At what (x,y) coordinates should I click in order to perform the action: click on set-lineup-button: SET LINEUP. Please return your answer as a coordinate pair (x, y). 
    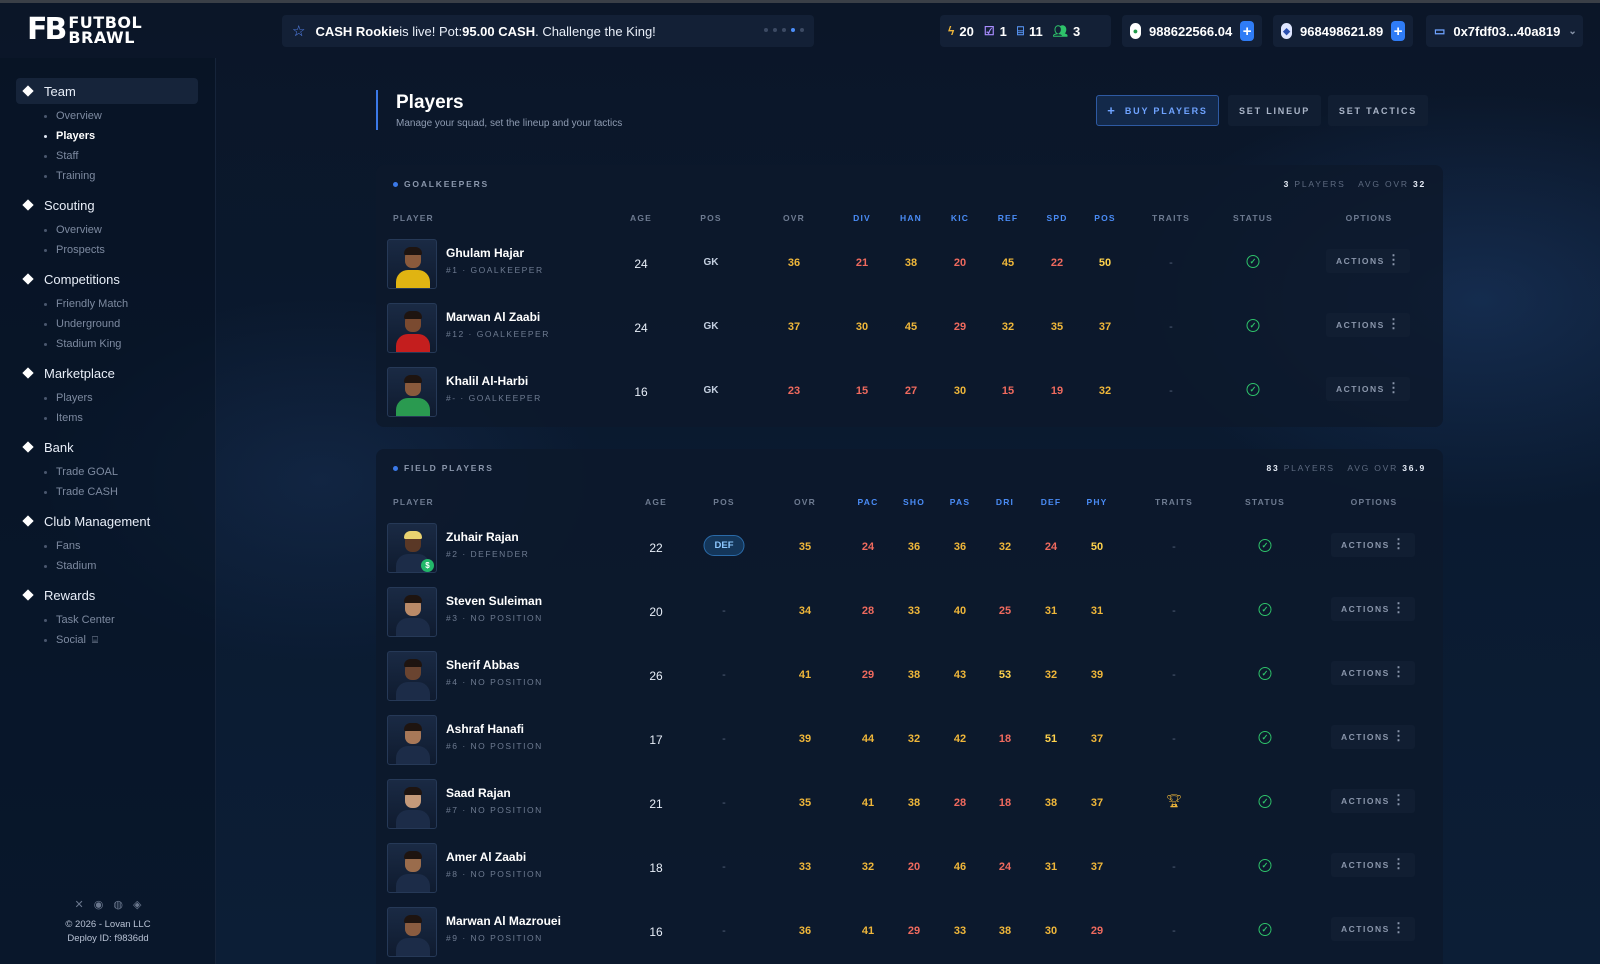
    Looking at the image, I should click on (1274, 110).